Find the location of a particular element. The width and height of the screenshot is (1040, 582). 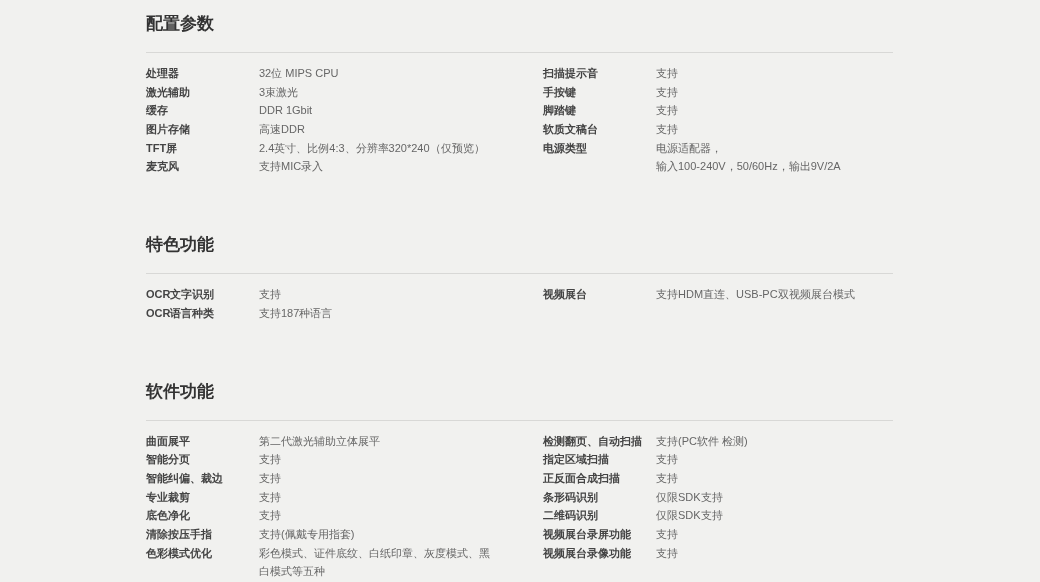

spec-label: 色彩模式优化 is located at coordinates (179, 552).